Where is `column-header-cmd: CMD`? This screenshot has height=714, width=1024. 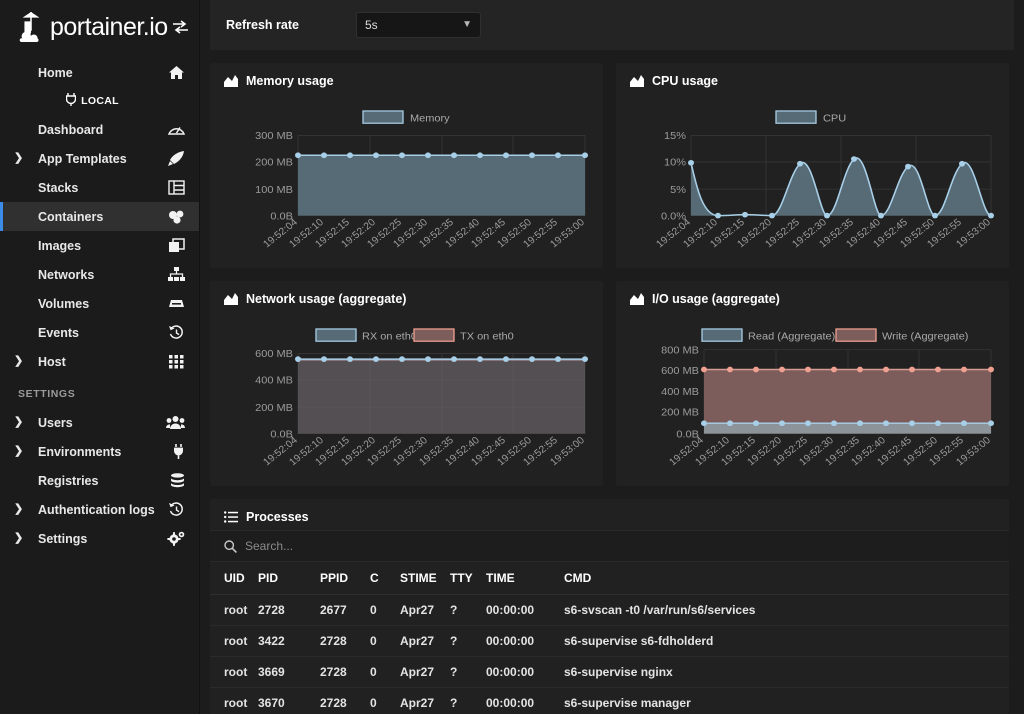 column-header-cmd: CMD is located at coordinates (786, 578).